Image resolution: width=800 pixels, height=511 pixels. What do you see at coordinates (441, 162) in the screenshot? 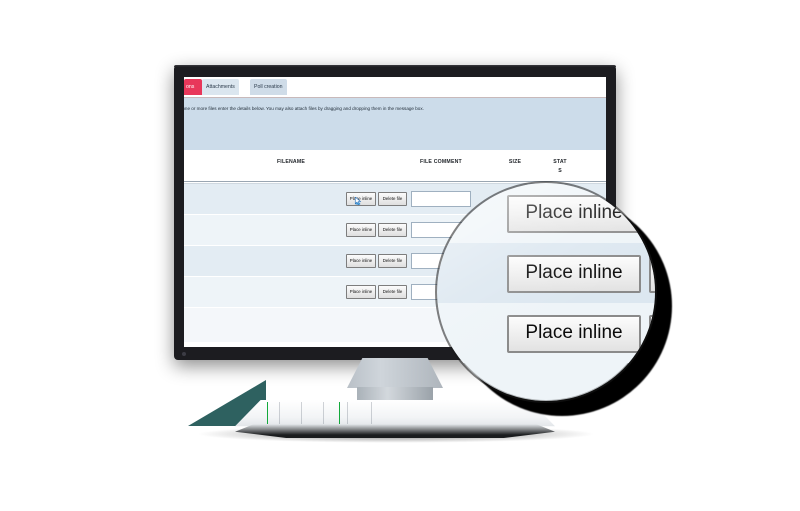
I see `column-header-file-comment: FILE COMMENT` at bounding box center [441, 162].